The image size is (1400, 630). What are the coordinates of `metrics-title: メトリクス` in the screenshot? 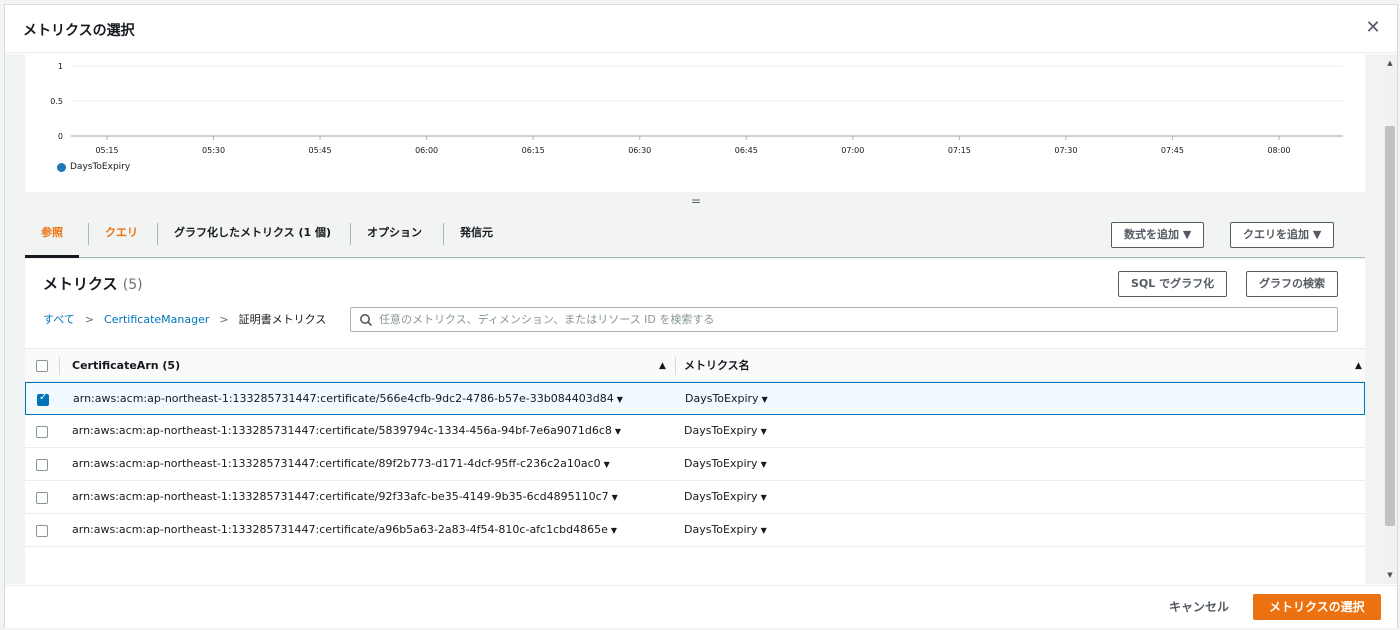 It's located at (80, 284).